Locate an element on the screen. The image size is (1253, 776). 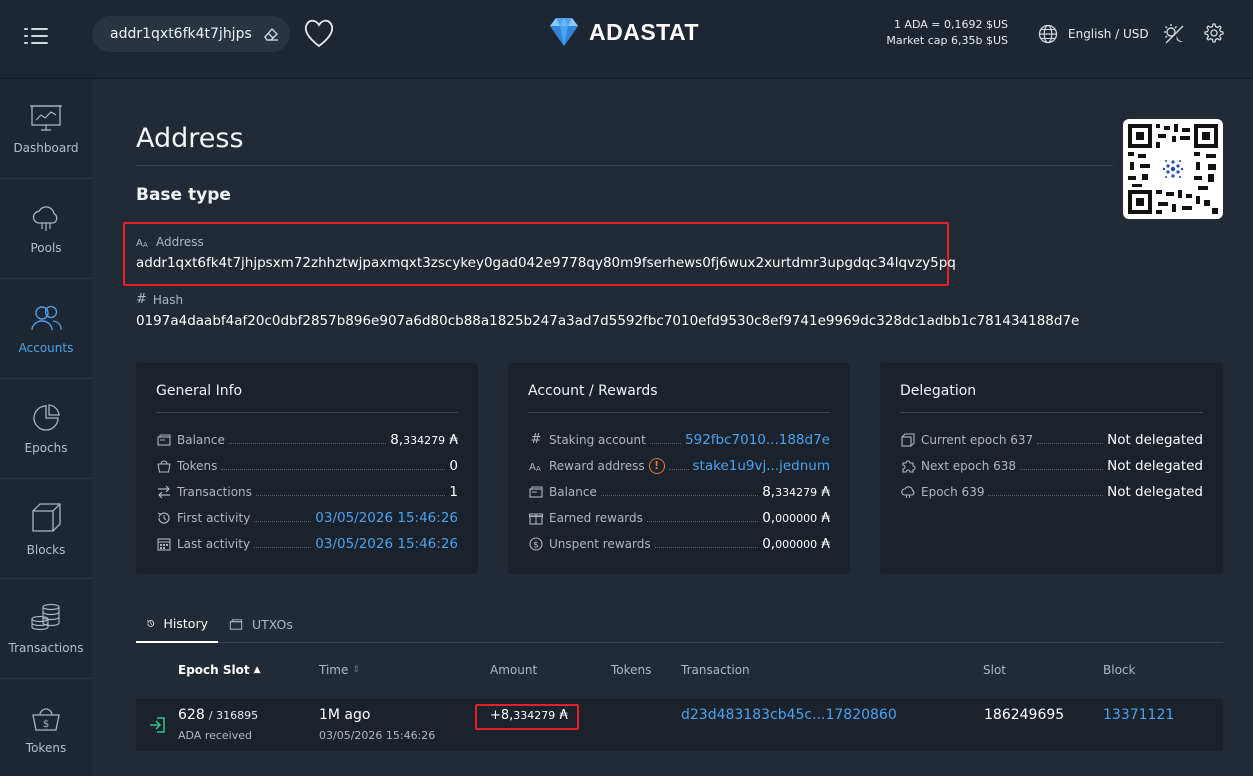
market-cap: Market cap 6,35b $US is located at coordinates (947, 40).